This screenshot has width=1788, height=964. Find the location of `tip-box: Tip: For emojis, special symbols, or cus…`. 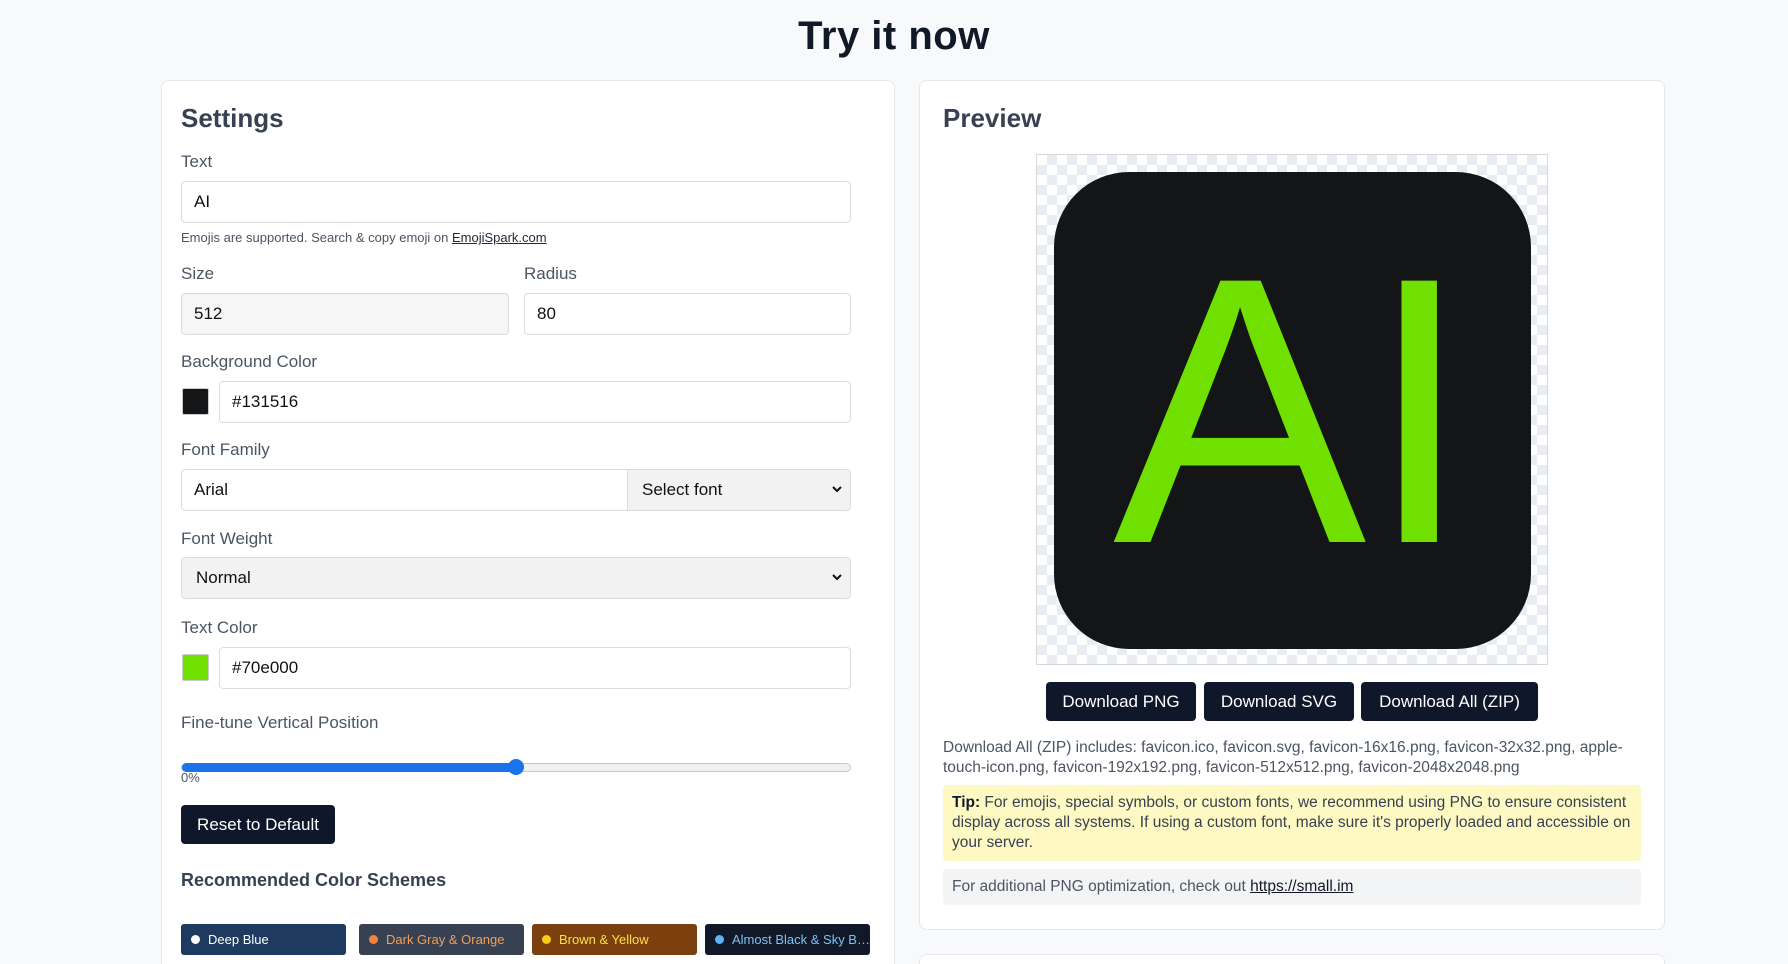

tip-box: Tip: For emojis, special symbols, or cus… is located at coordinates (1292, 823).